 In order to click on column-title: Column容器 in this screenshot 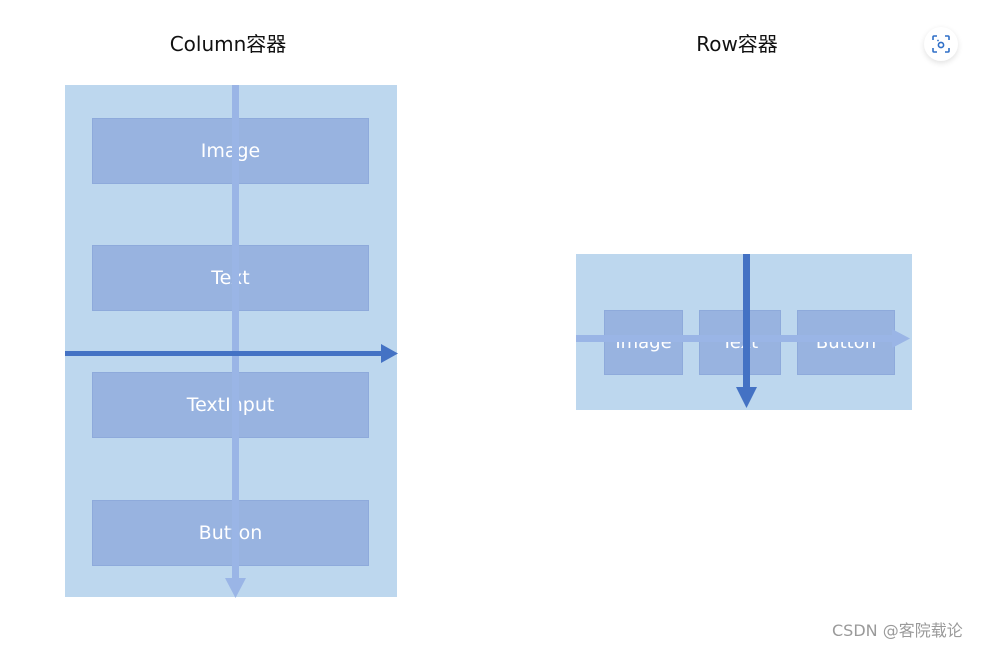, I will do `click(228, 44)`.